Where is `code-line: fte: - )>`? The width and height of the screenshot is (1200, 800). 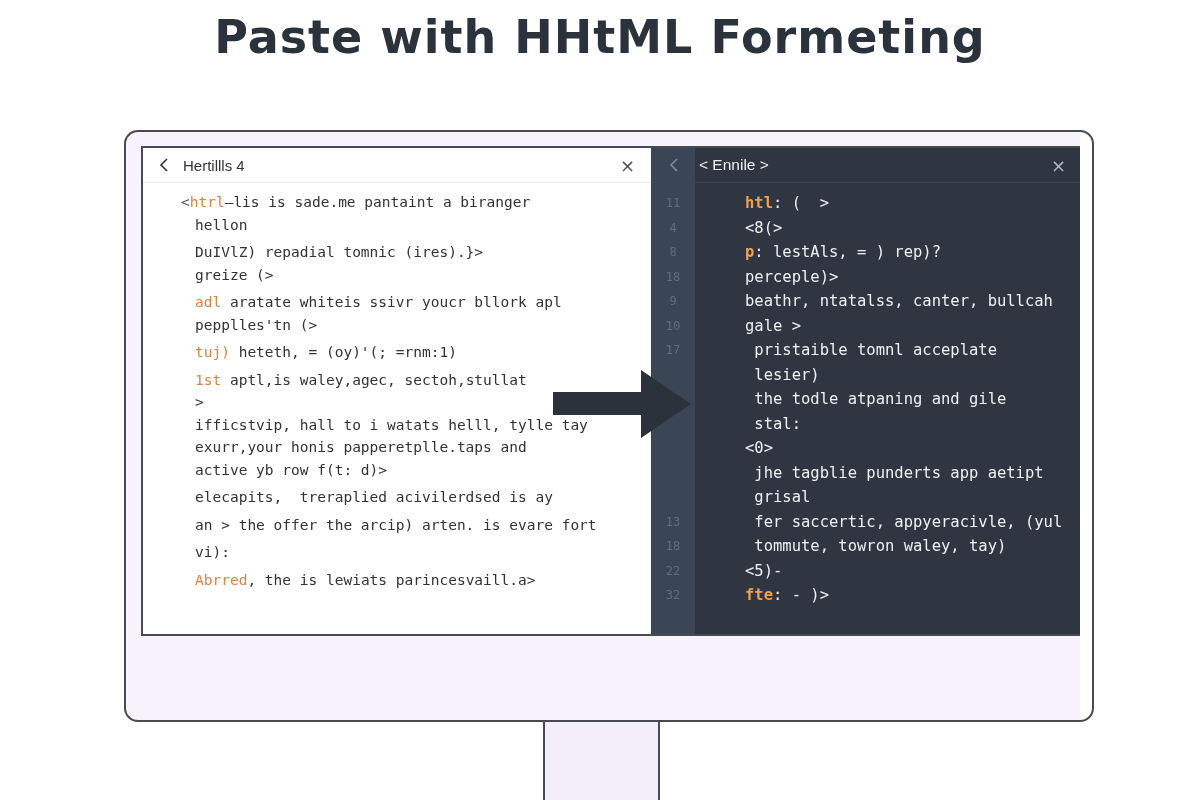
code-line: fte: - )> is located at coordinates (786, 595).